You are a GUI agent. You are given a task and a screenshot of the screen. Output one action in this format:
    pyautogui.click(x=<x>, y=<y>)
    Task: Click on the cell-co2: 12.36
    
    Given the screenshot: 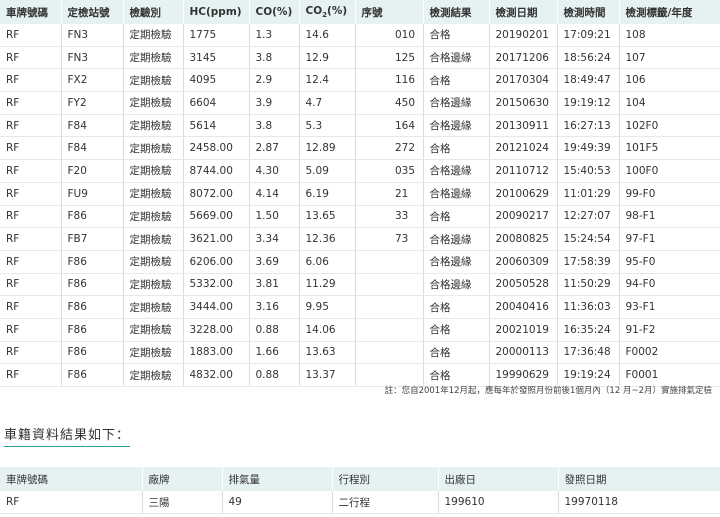 What is the action you would take?
    pyautogui.click(x=327, y=239)
    